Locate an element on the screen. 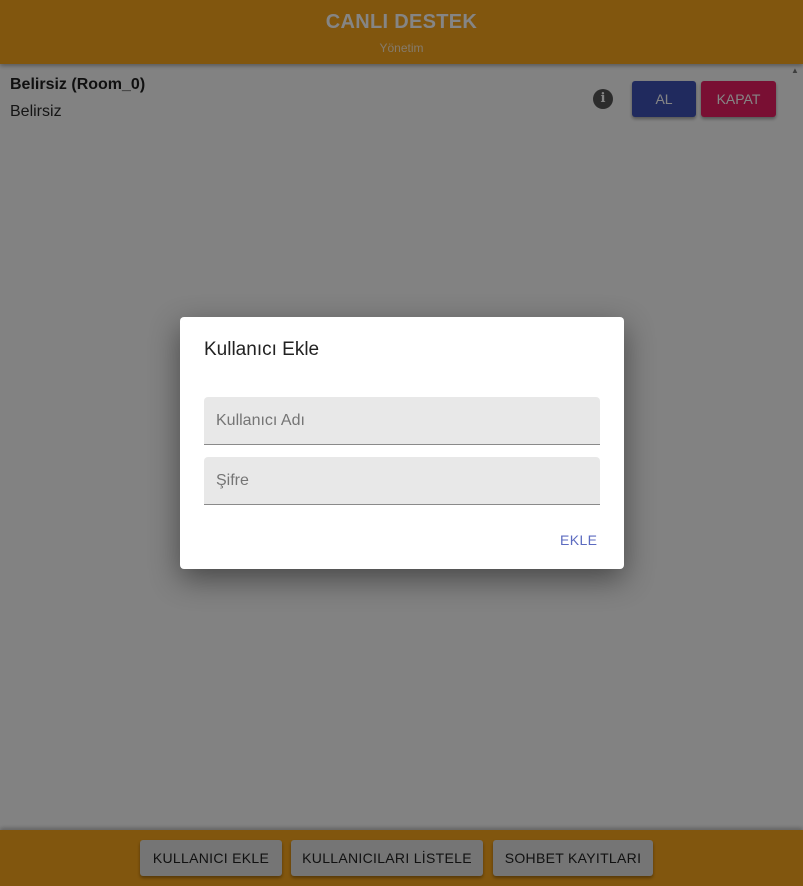 The image size is (803, 886). password-input is located at coordinates (402, 480).